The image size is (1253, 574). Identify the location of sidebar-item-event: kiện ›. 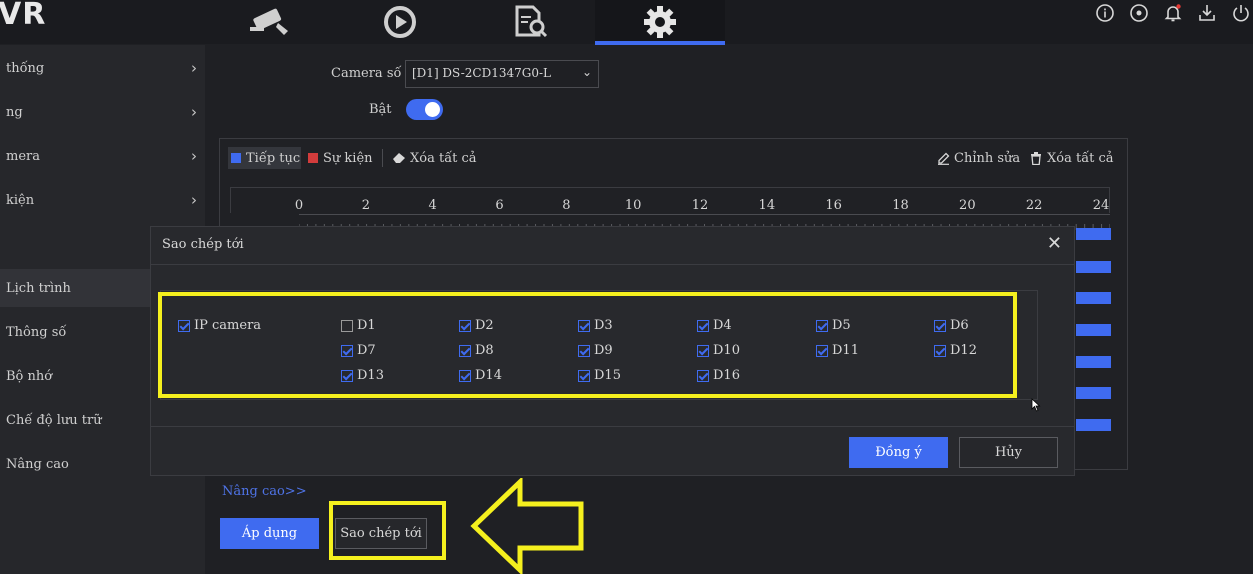
(102, 200).